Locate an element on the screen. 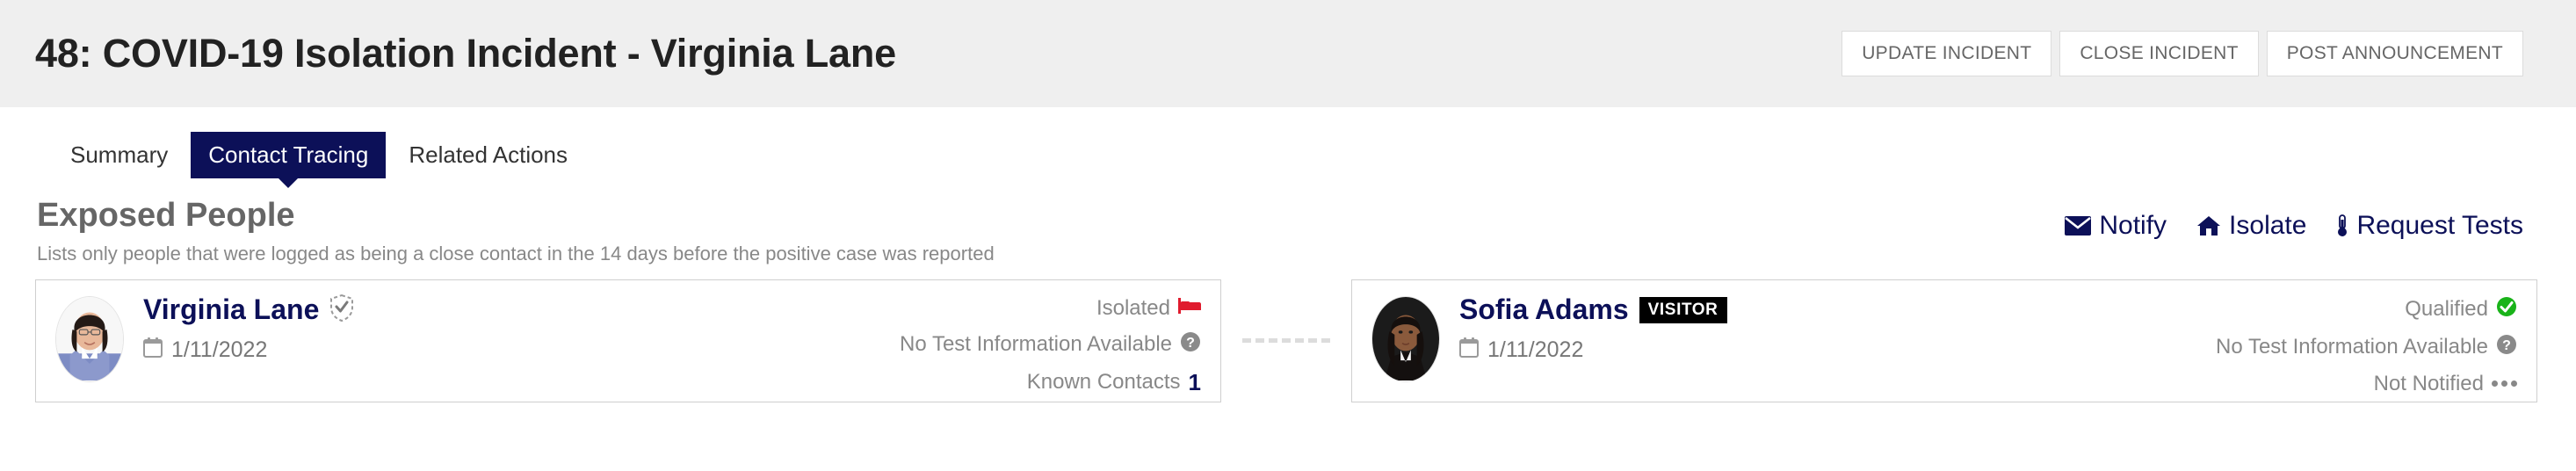  section-action-links: Notify Isolate Request Tests is located at coordinates (2294, 226).